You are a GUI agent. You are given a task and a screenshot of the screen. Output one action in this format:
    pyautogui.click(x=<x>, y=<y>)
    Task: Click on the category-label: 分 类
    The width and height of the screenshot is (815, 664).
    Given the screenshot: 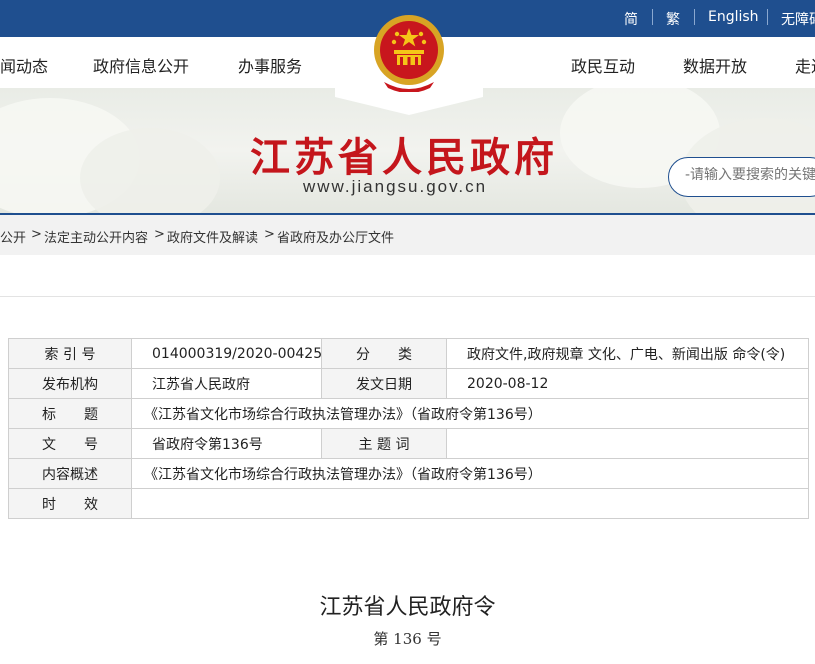 What is the action you would take?
    pyautogui.click(x=384, y=353)
    